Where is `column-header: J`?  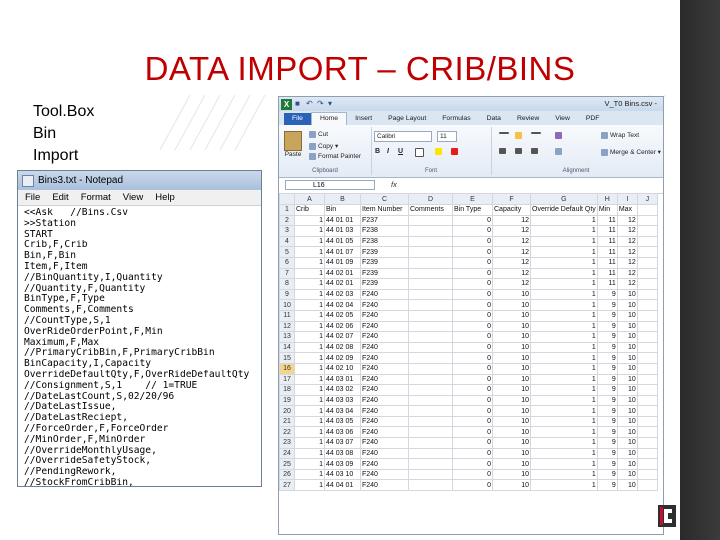
column-header: J is located at coordinates (647, 199).